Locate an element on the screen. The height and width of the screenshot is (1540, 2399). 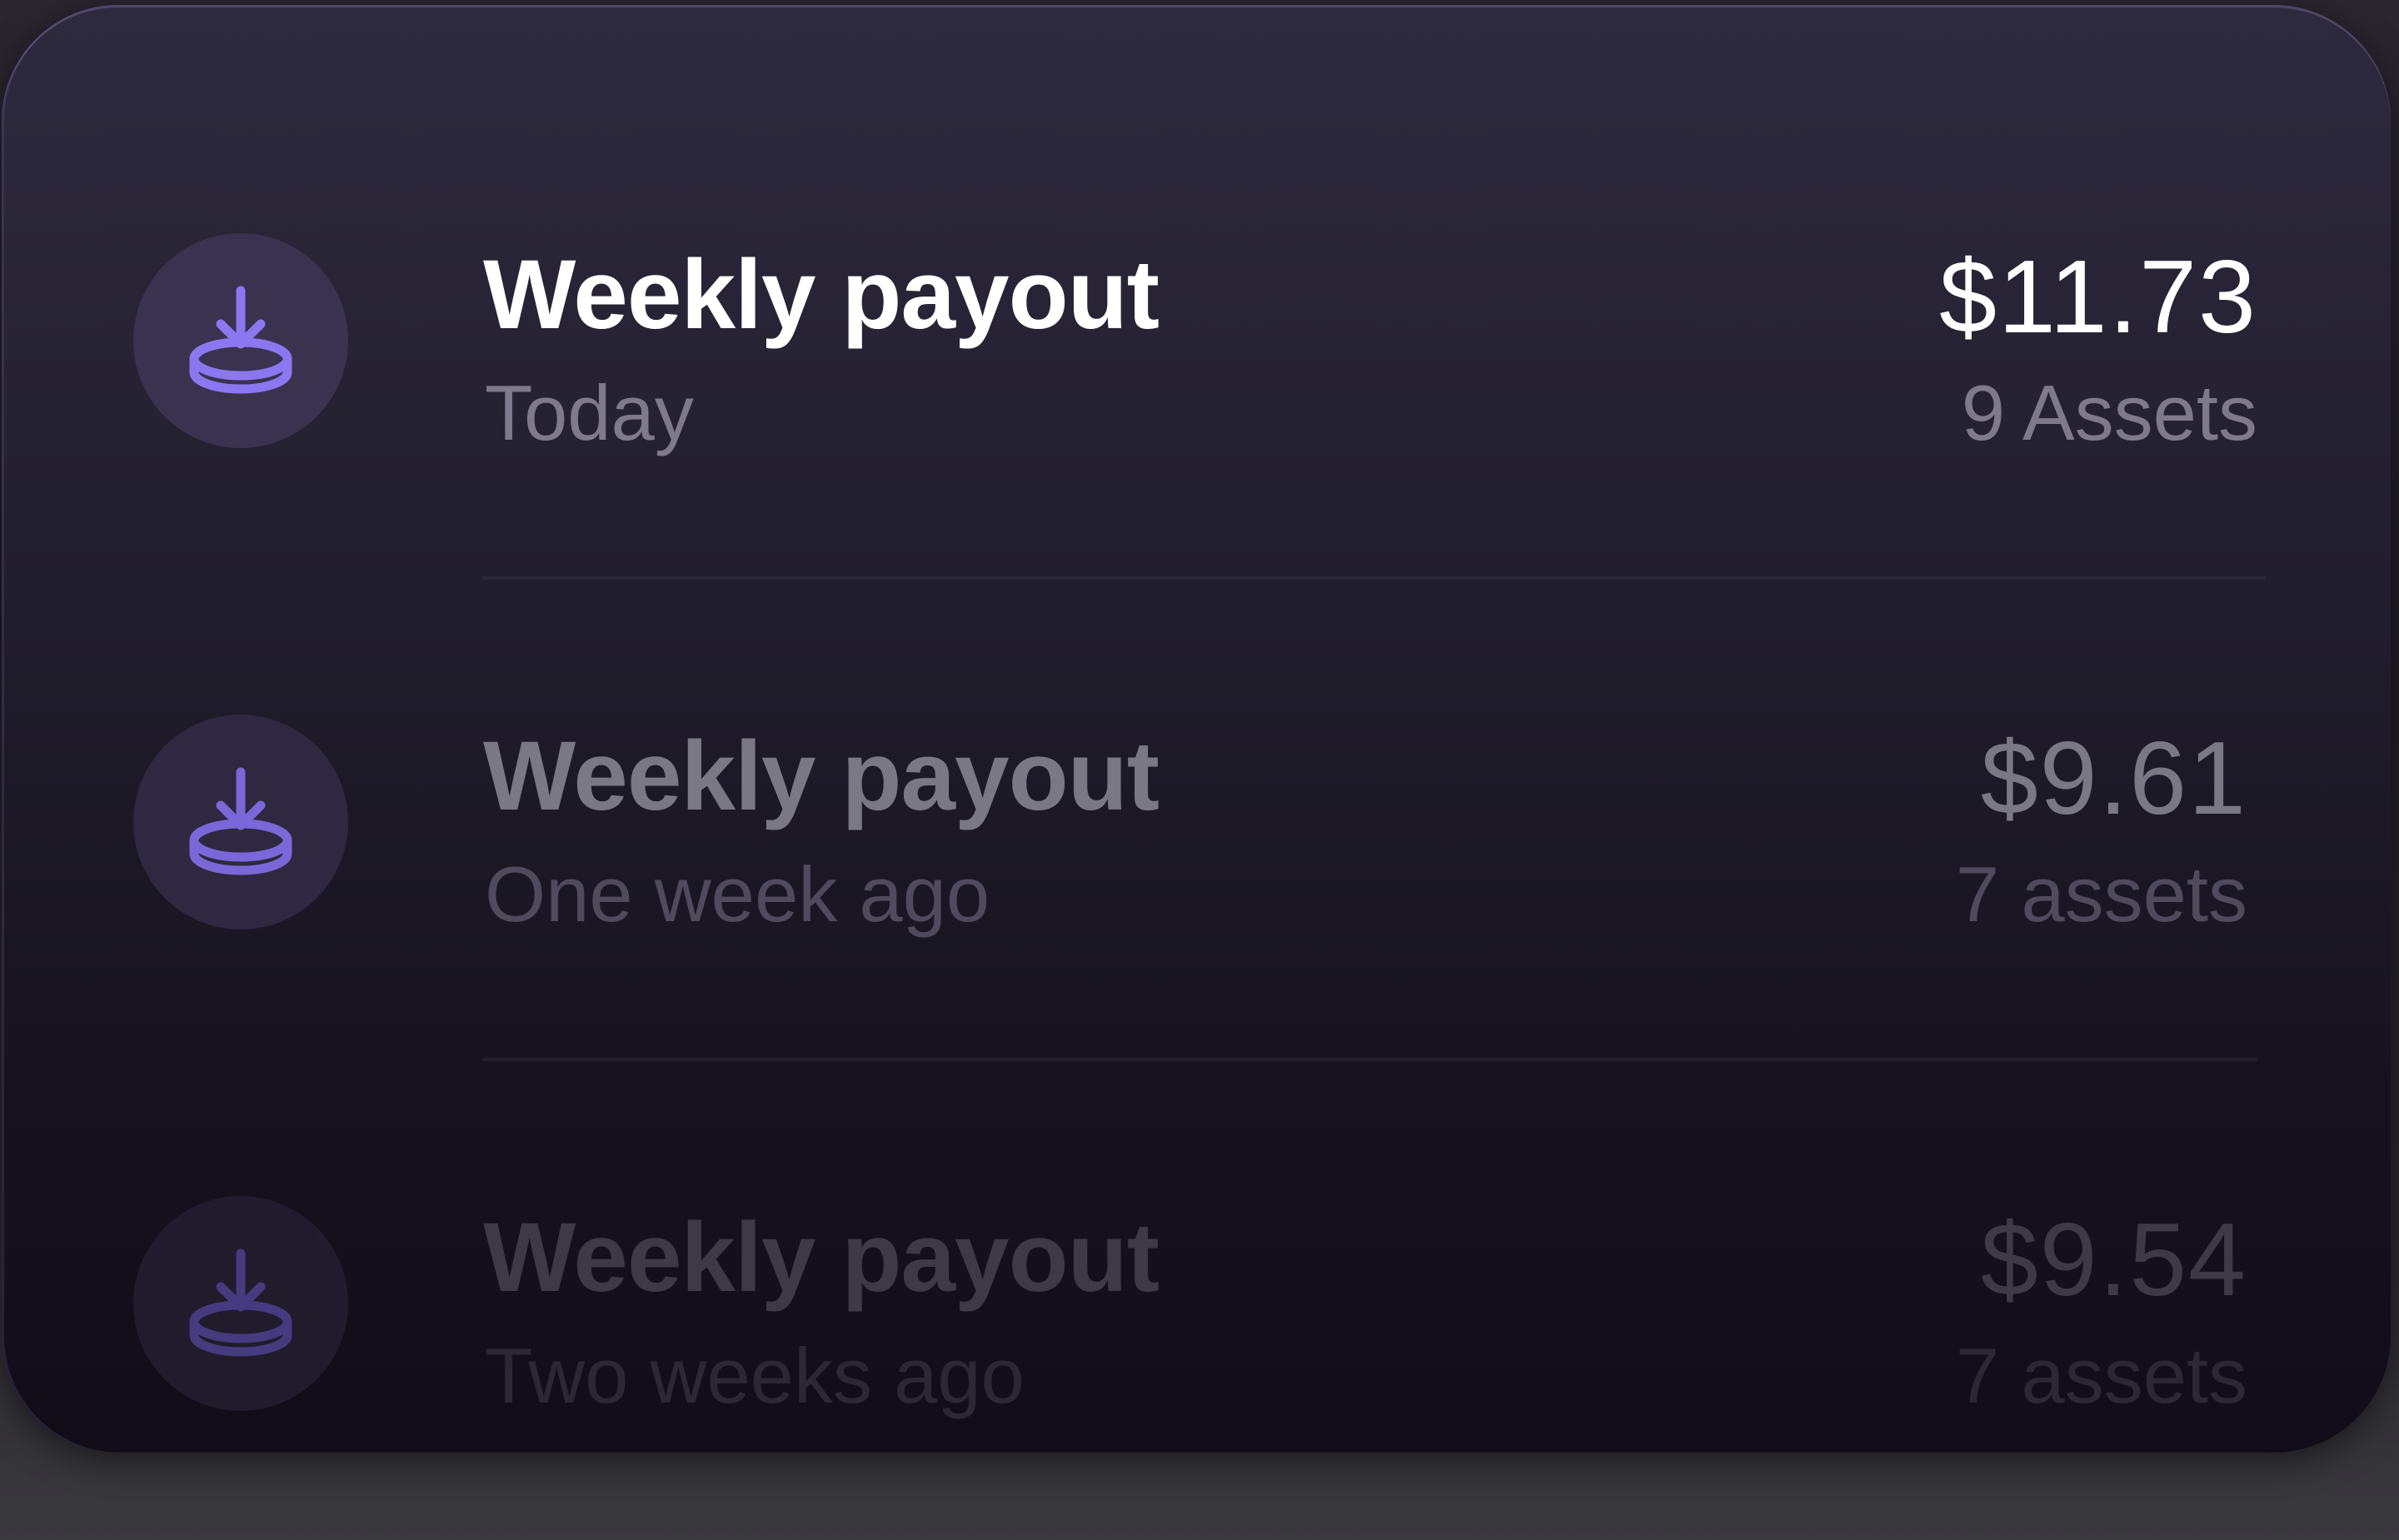
payout-amount: $9.61 is located at coordinates (2113, 779).